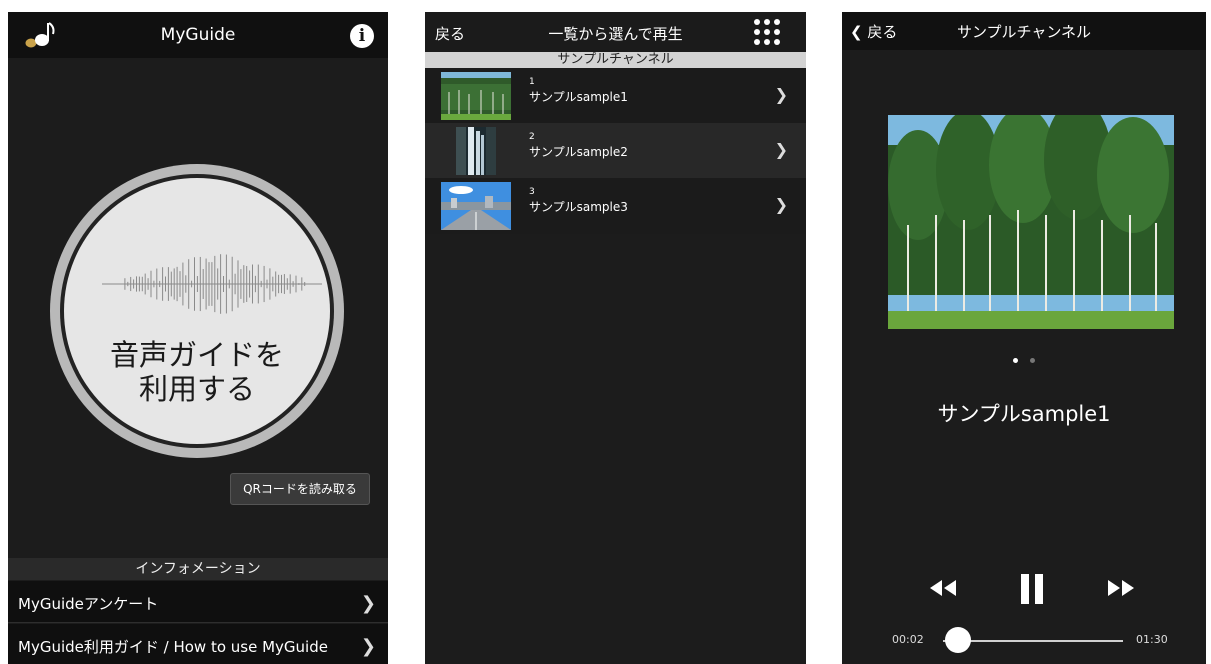 The width and height of the screenshot is (1211, 664). Describe the element at coordinates (362, 36) in the screenshot. I see `info-icon: i` at that location.